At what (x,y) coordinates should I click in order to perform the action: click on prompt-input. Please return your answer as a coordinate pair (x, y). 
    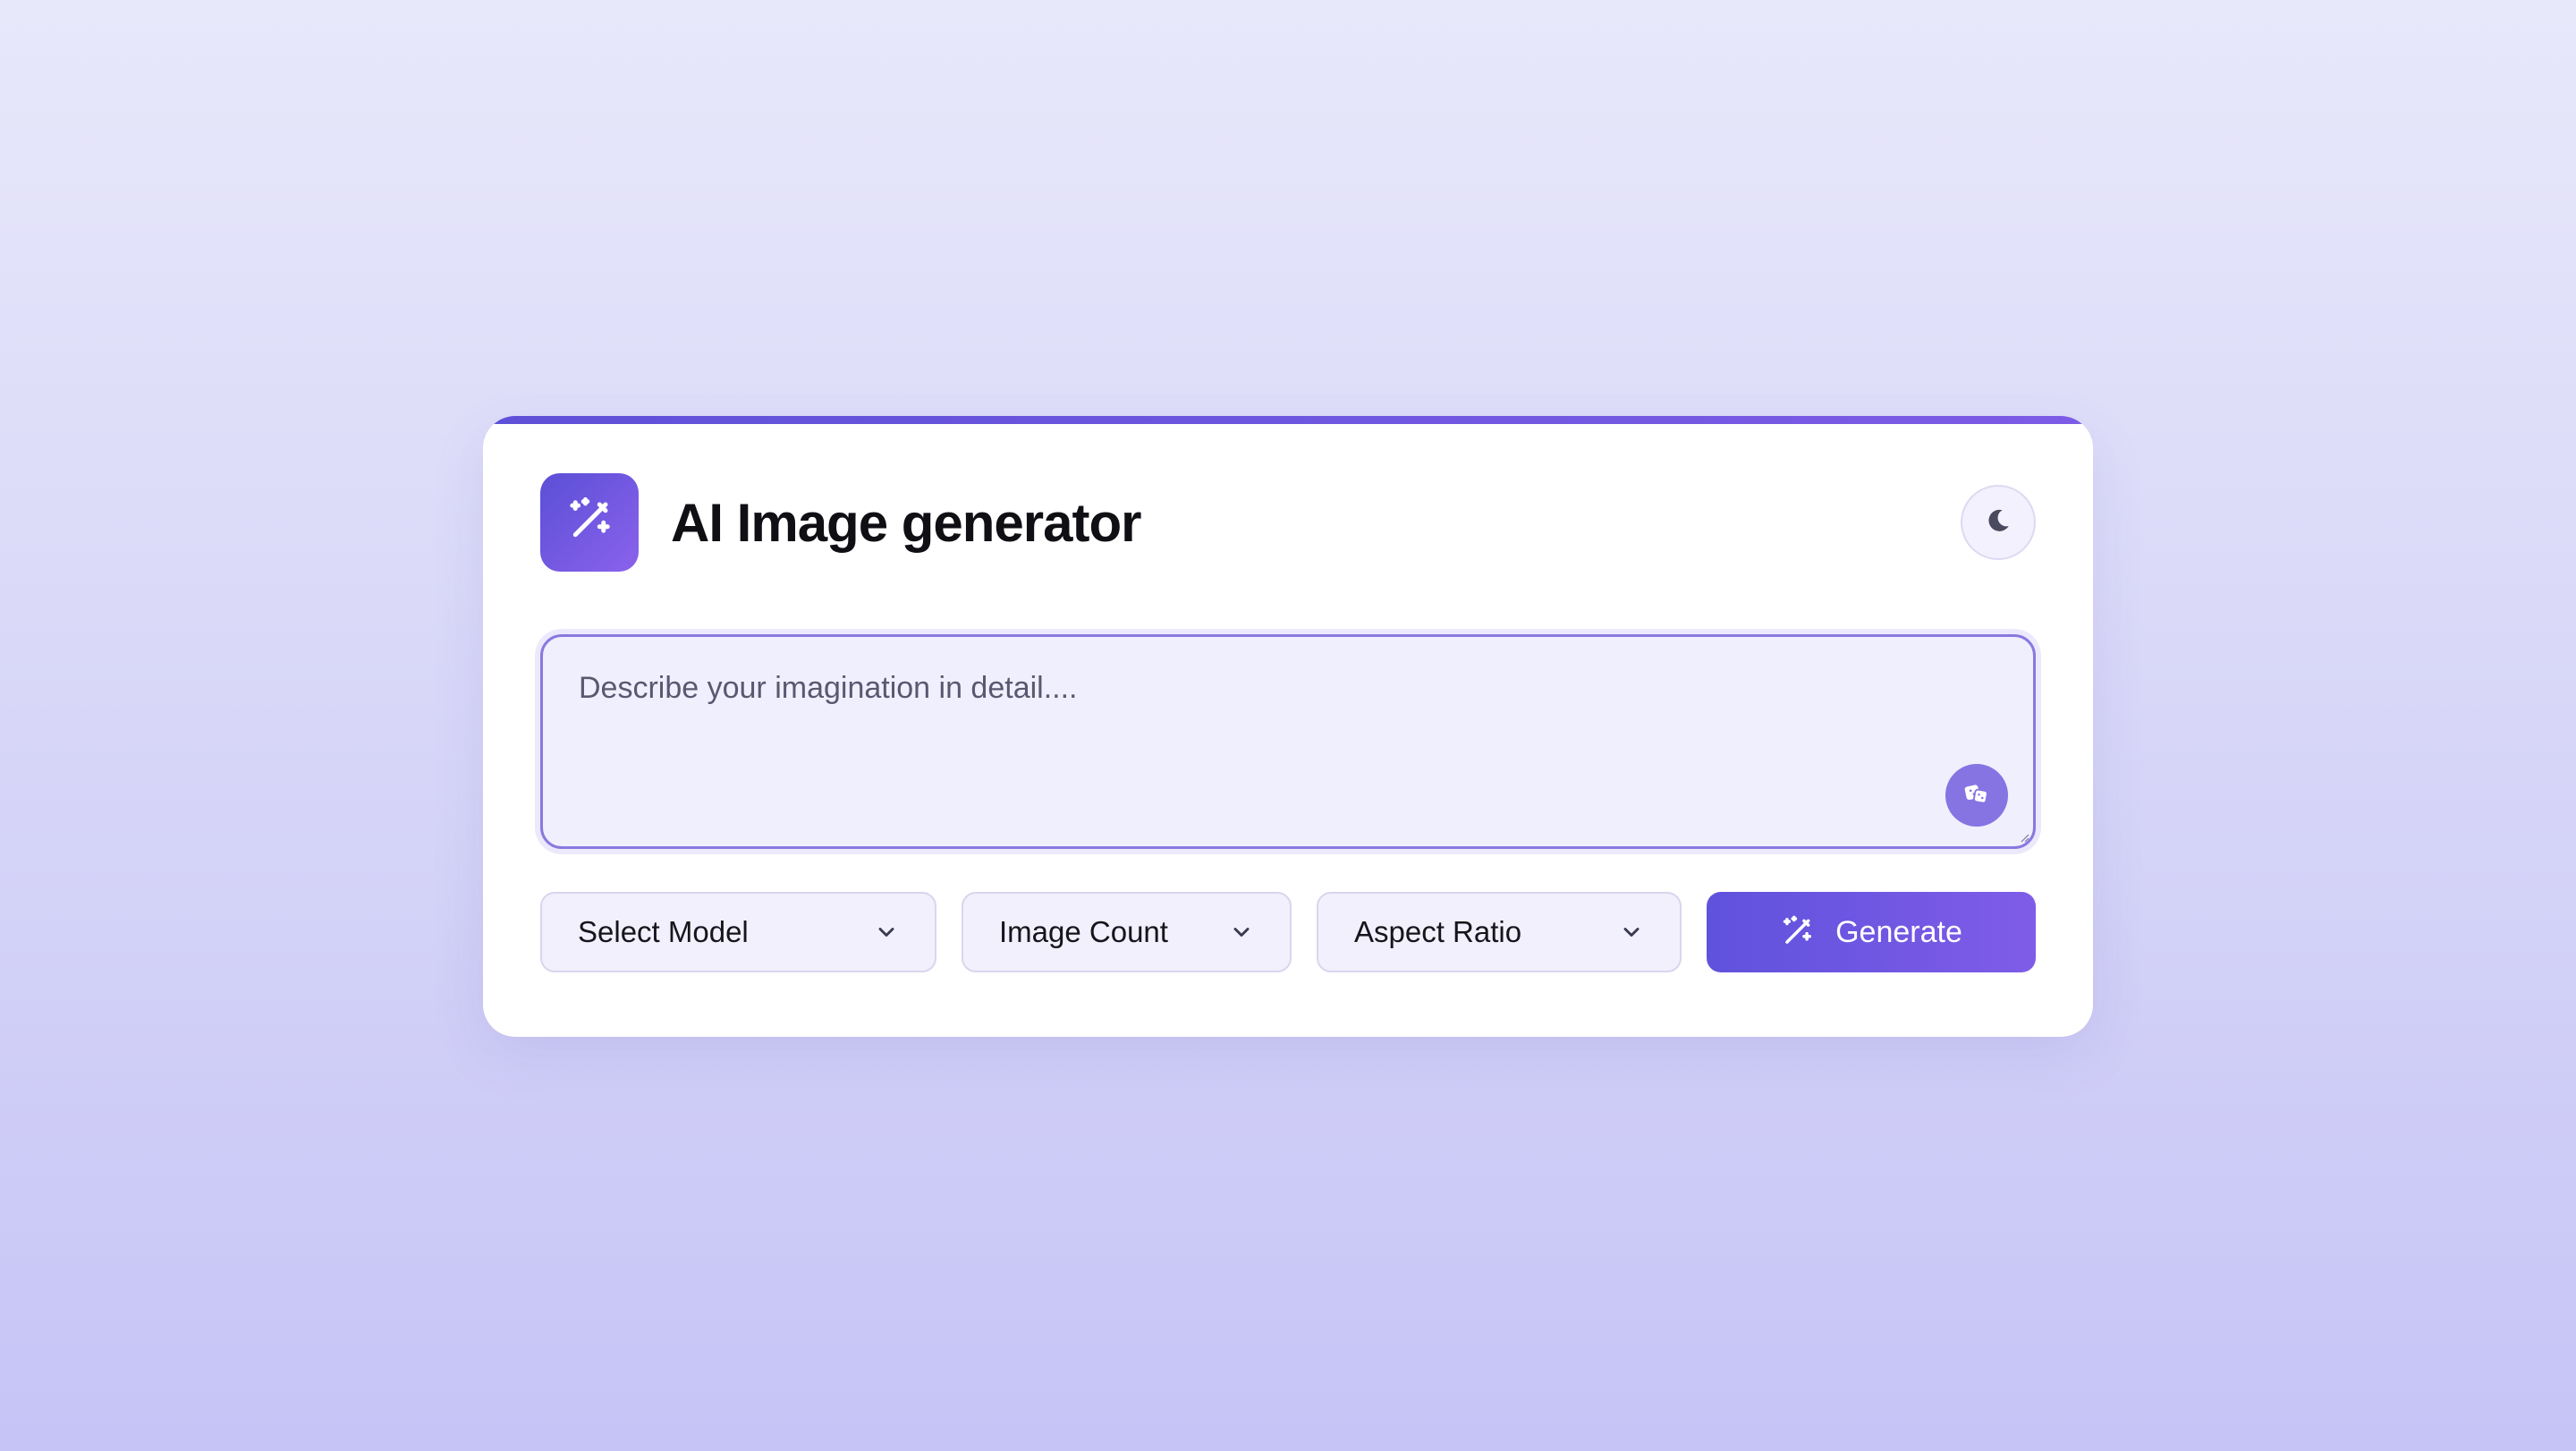
    Looking at the image, I should click on (1288, 741).